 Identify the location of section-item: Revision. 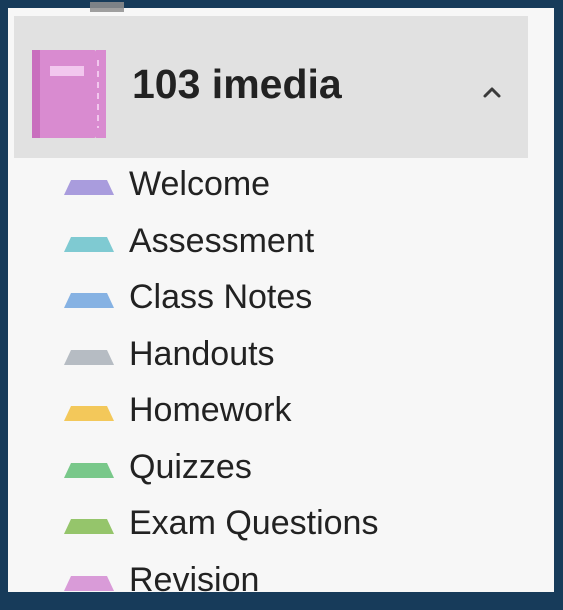
(281, 582).